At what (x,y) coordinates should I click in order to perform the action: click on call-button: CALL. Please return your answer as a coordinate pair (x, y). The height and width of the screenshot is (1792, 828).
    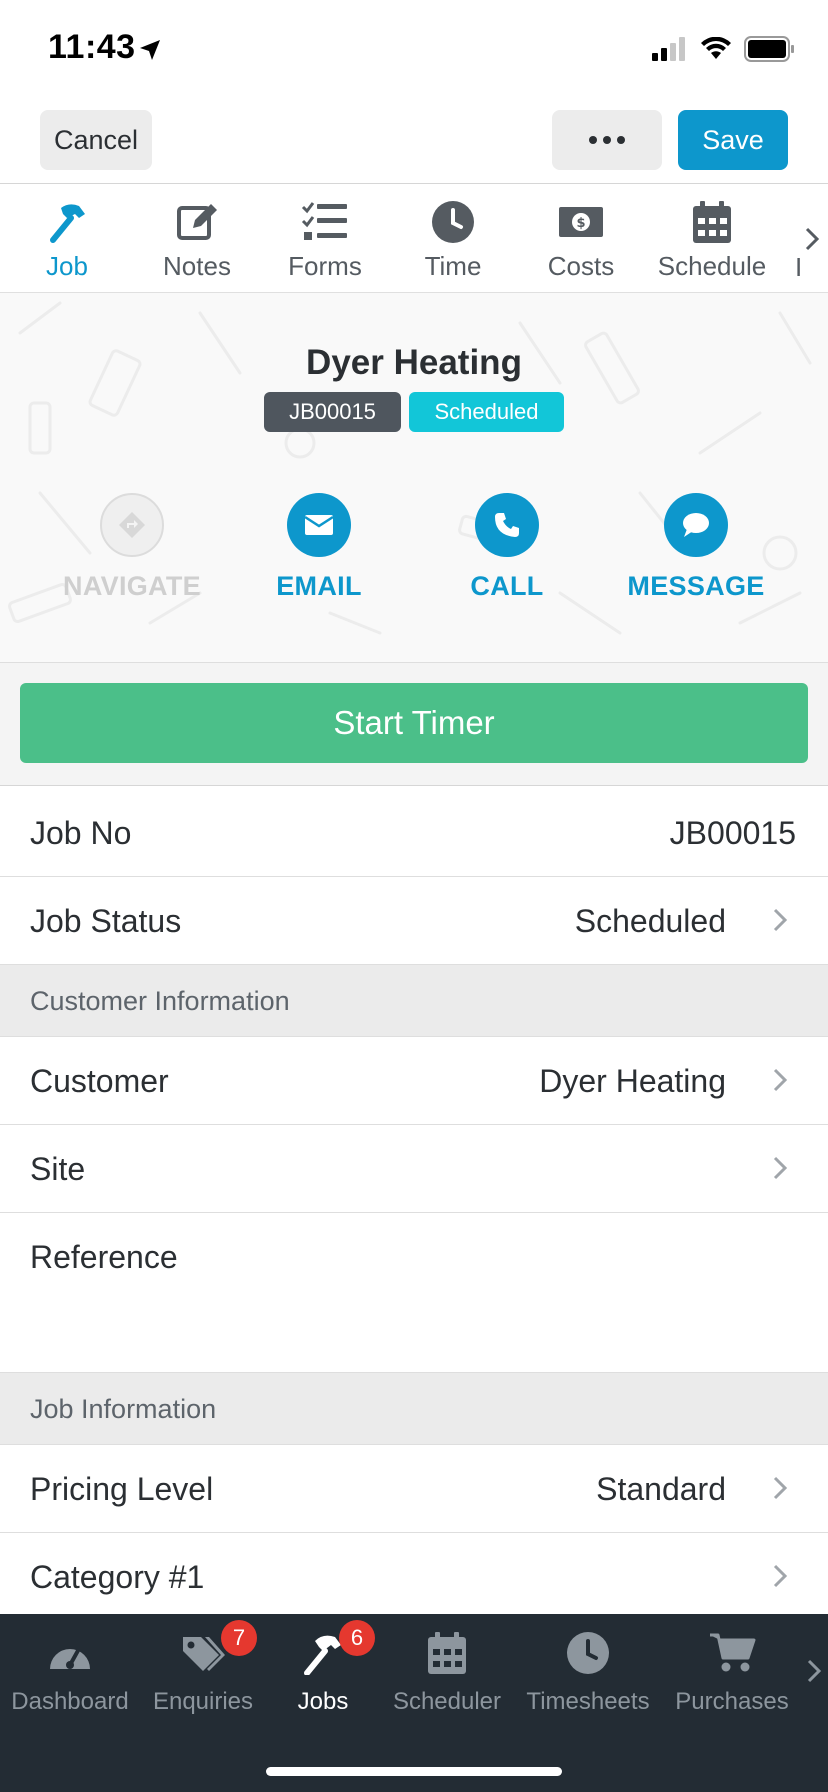
    Looking at the image, I should click on (507, 547).